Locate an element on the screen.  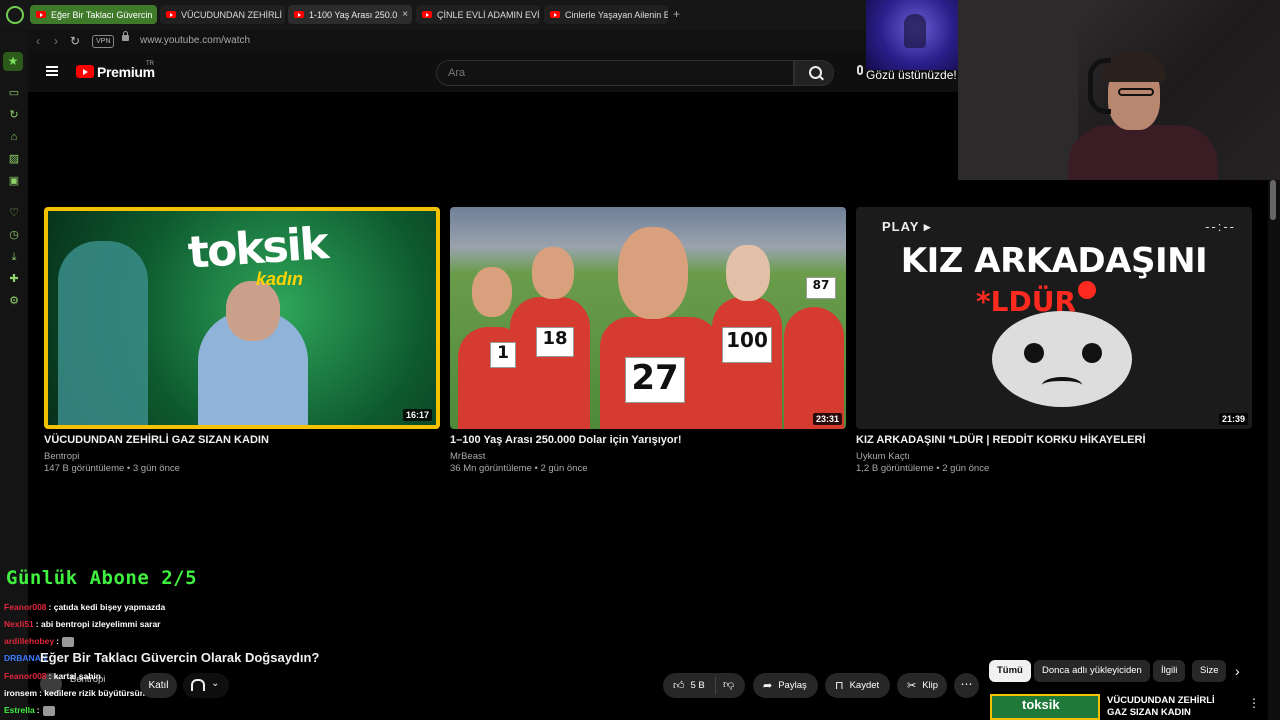
heart-icon: ♡ is located at coordinates (14, 213).